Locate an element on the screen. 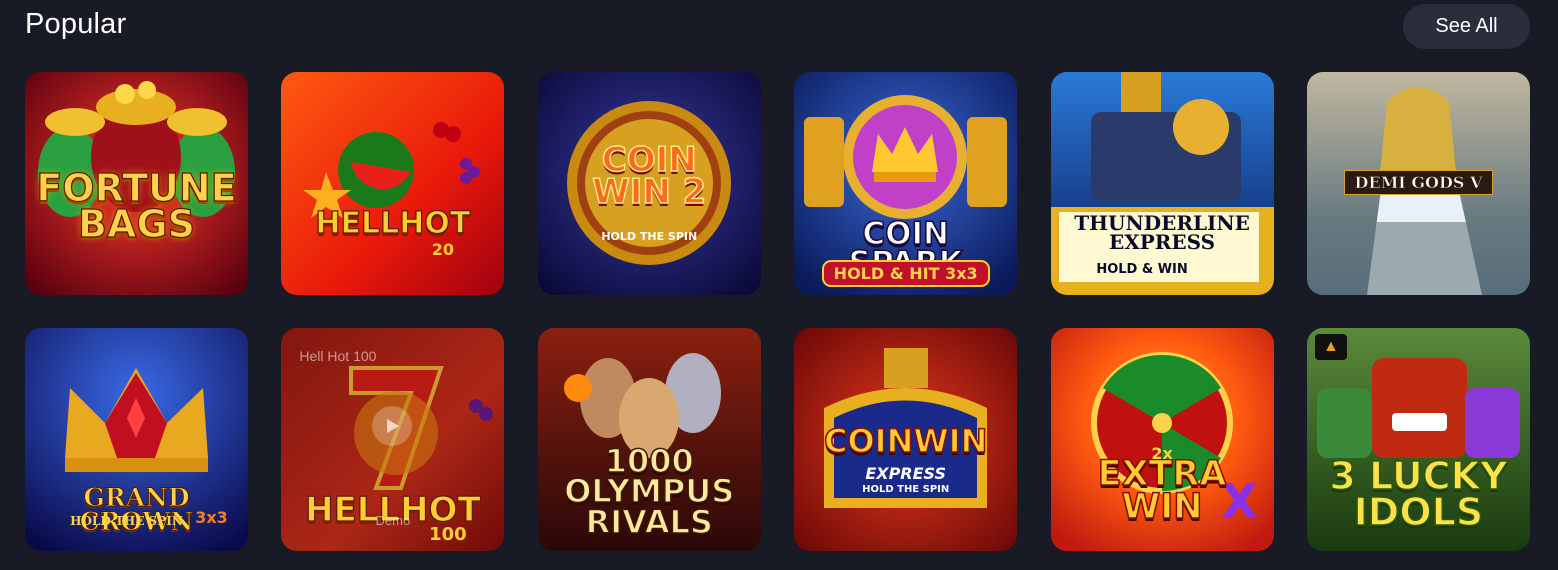 The height and width of the screenshot is (570, 1558). game-tile-hell-hot-20: HELLHOT 20 is located at coordinates (393, 183).